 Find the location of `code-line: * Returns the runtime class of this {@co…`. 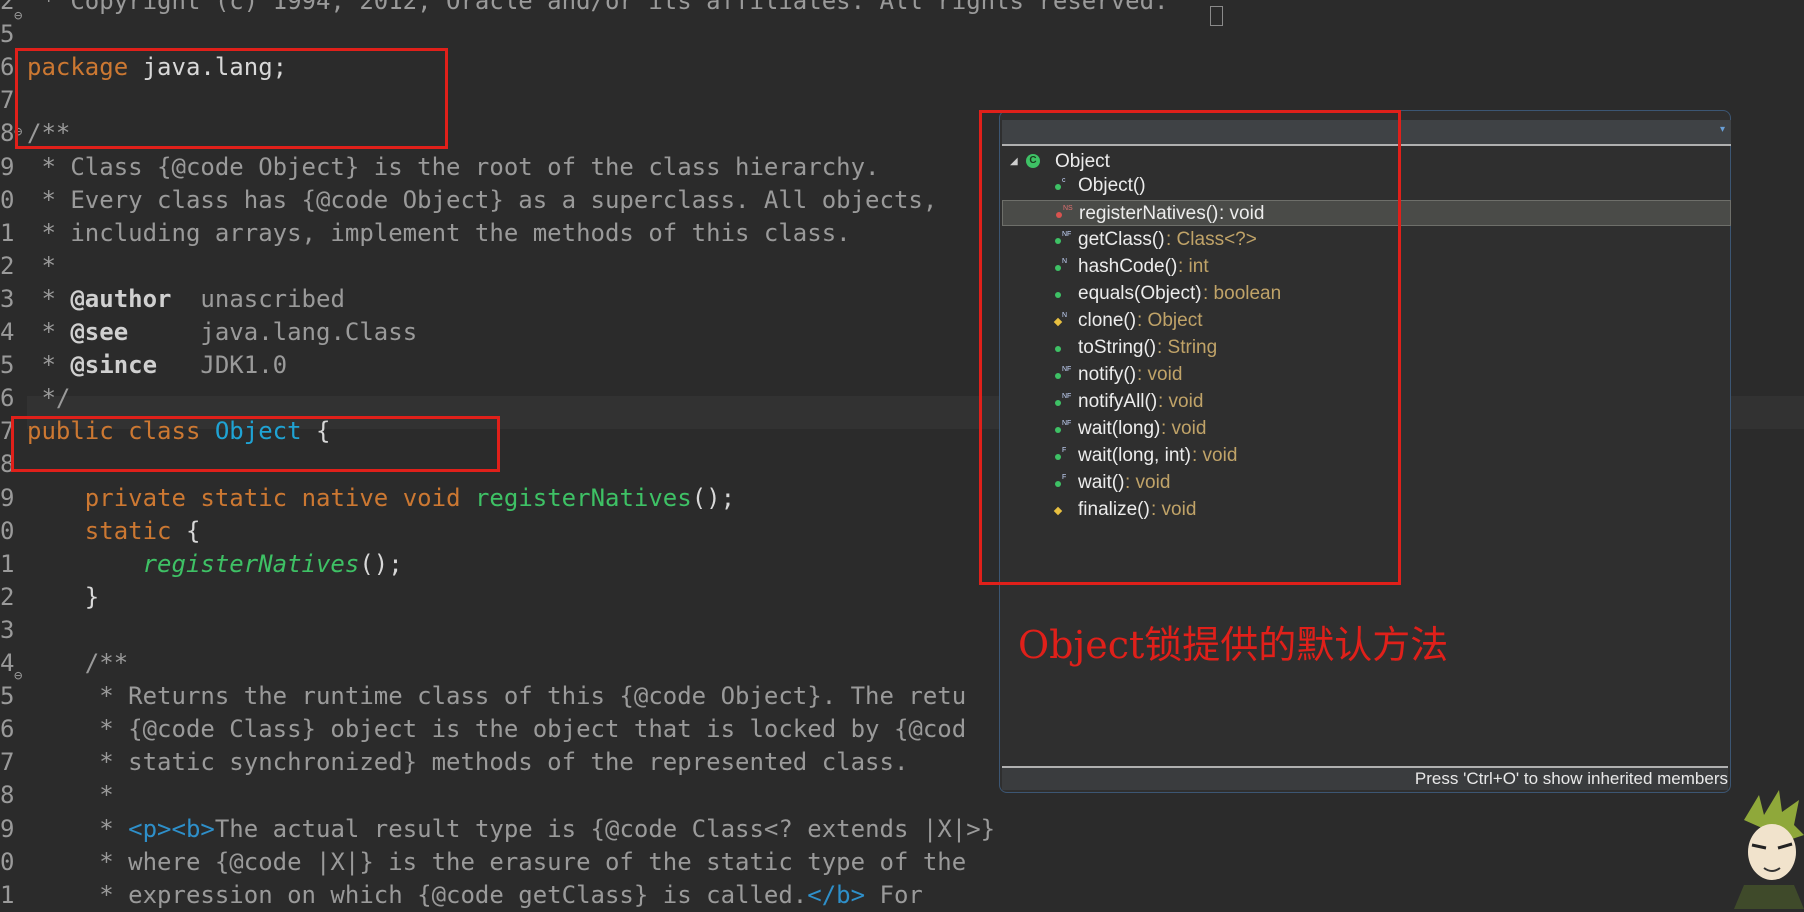

code-line: * Returns the runtime class of this {@co… is located at coordinates (496, 696).